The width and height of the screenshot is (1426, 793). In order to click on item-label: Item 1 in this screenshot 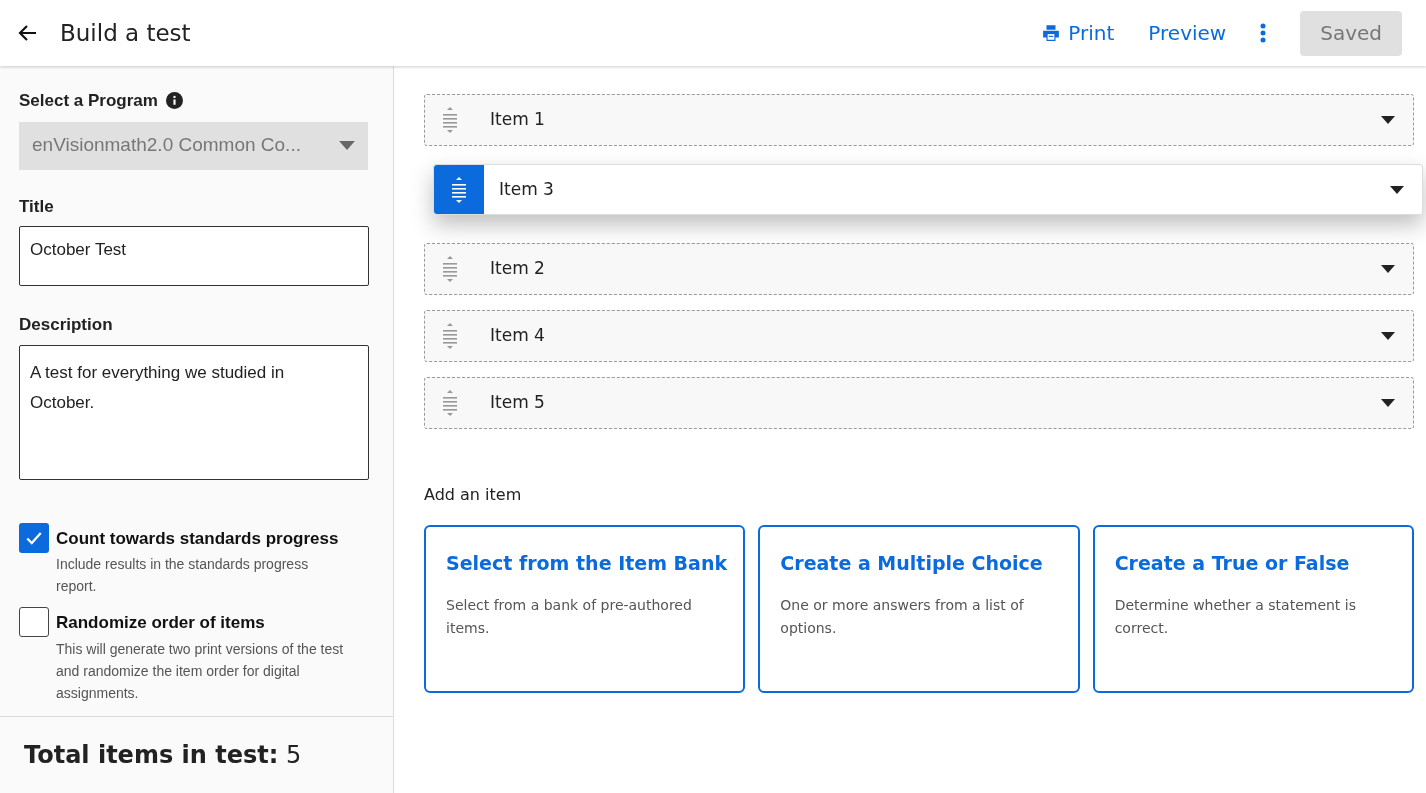, I will do `click(517, 120)`.